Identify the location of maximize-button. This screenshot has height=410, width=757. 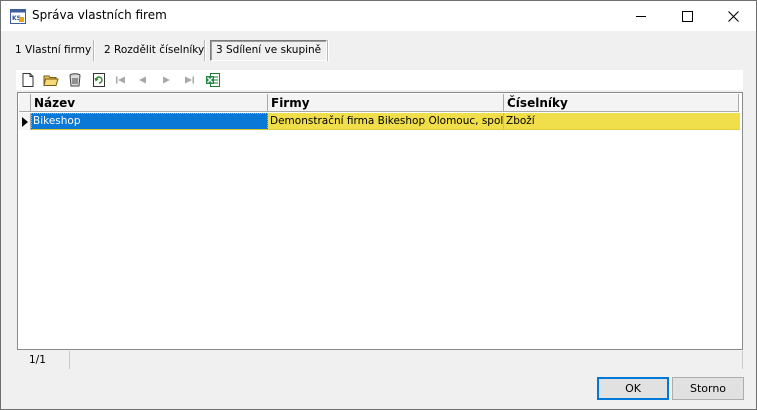
(687, 16).